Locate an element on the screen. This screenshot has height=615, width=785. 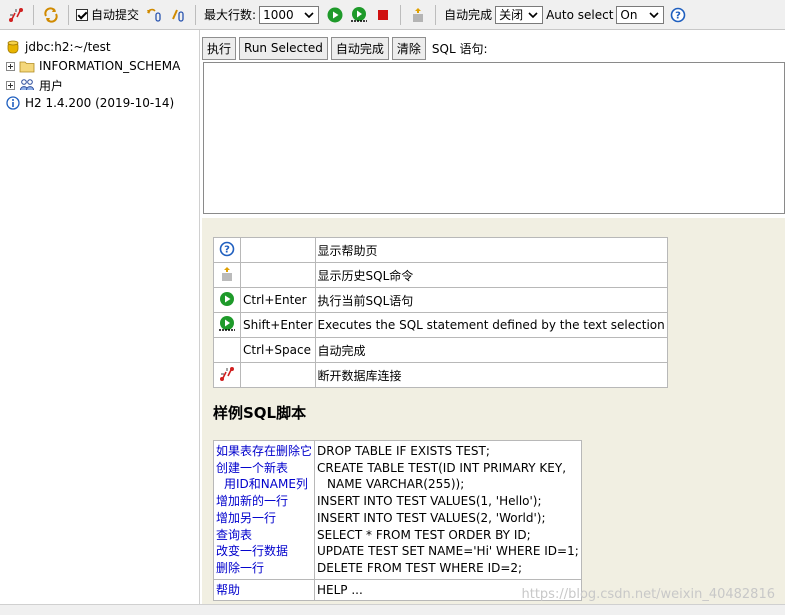
tree-item-information-schema: INFORMATION_SCHEMA is located at coordinates (90, 66).